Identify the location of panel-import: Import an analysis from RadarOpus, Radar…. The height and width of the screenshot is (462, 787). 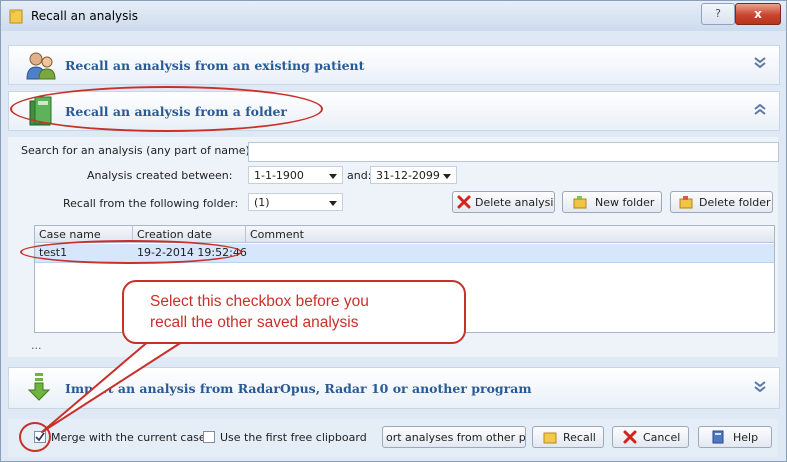
(394, 388).